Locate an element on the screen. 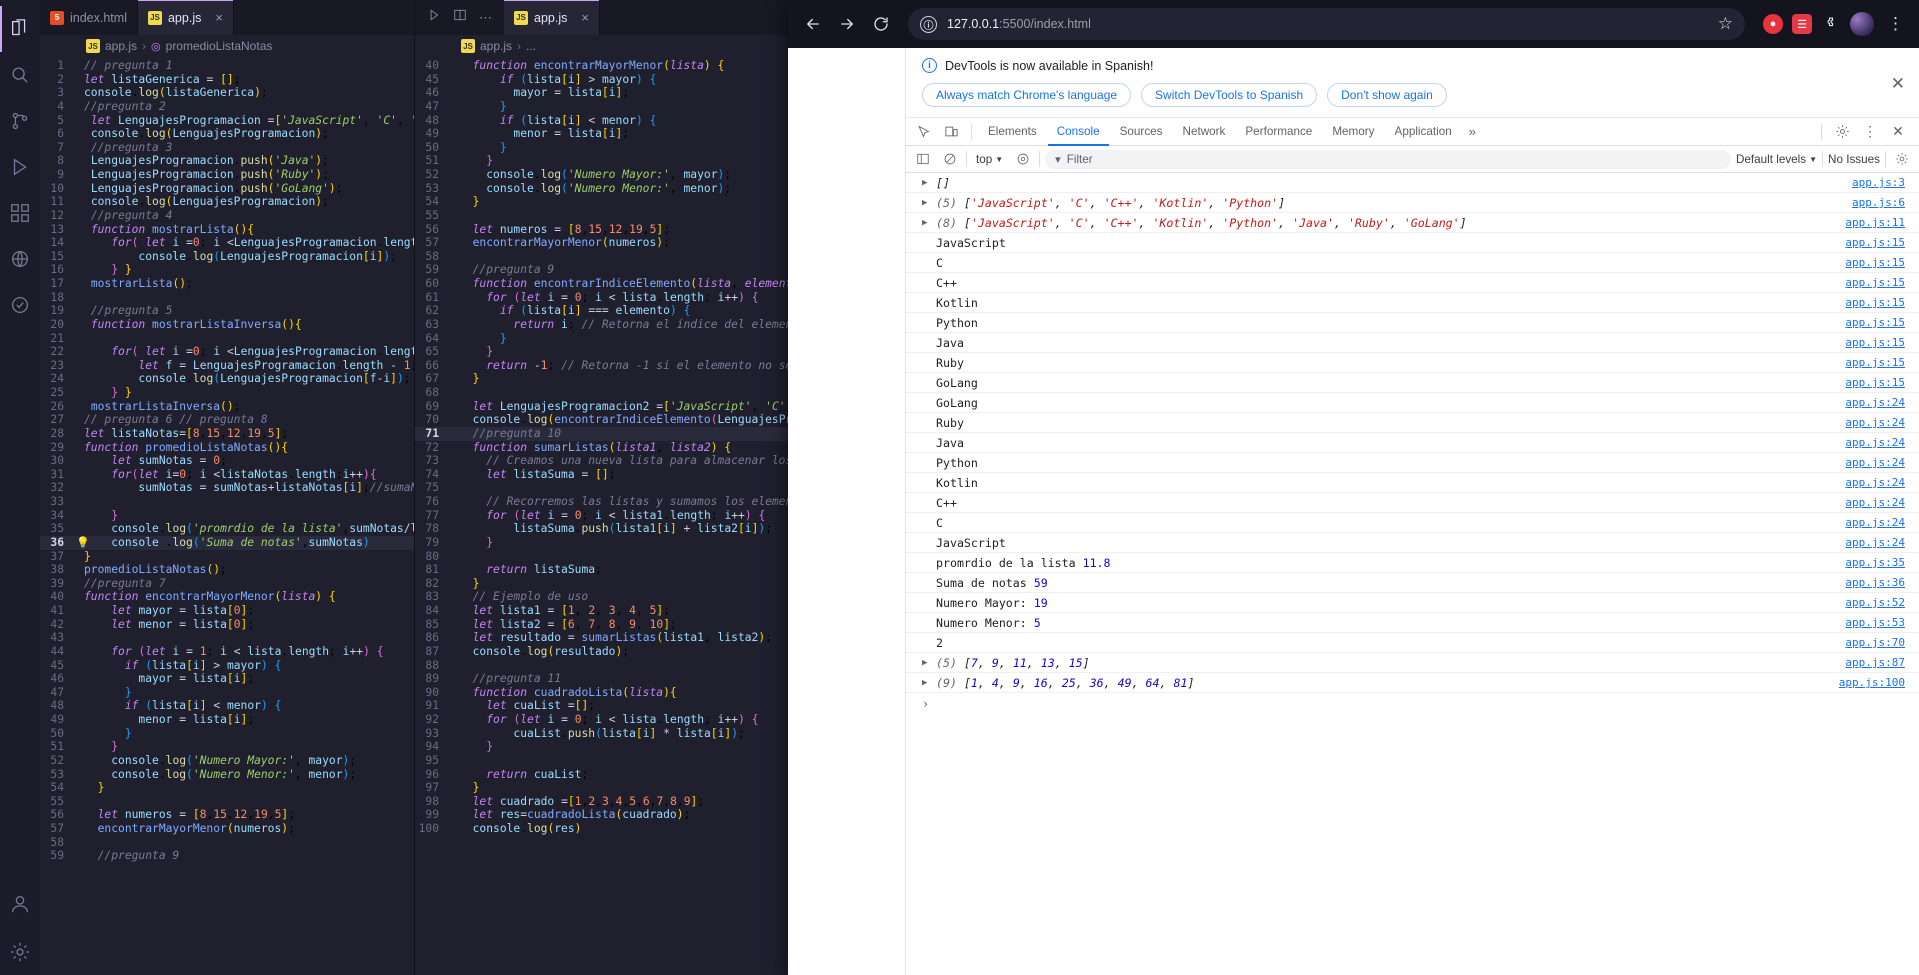 The image size is (1919, 975). console-settings-icon is located at coordinates (1902, 159).